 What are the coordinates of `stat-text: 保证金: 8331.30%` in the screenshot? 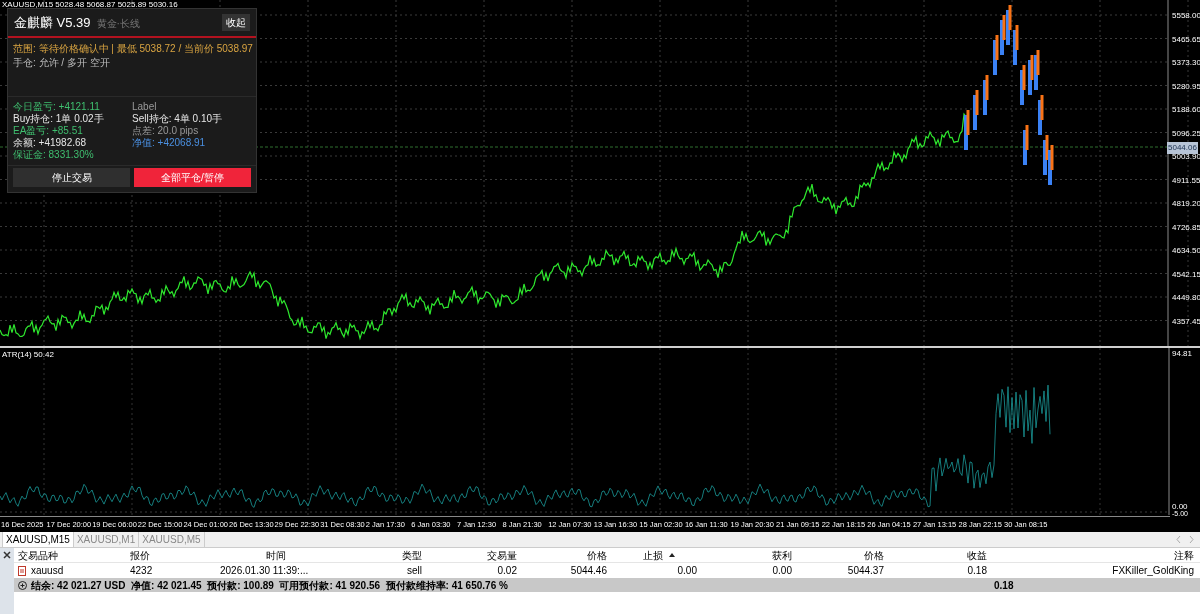 It's located at (54, 154).